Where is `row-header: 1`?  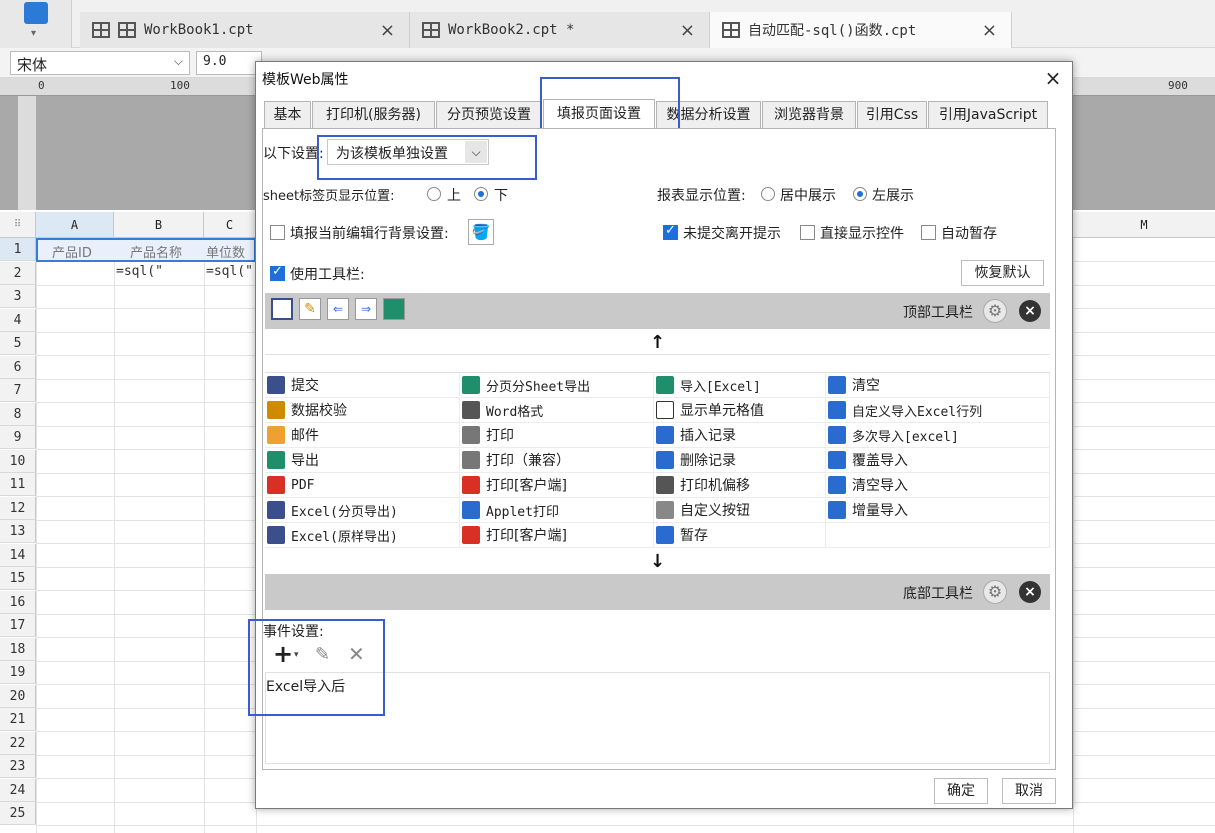
row-header: 1 is located at coordinates (18, 250).